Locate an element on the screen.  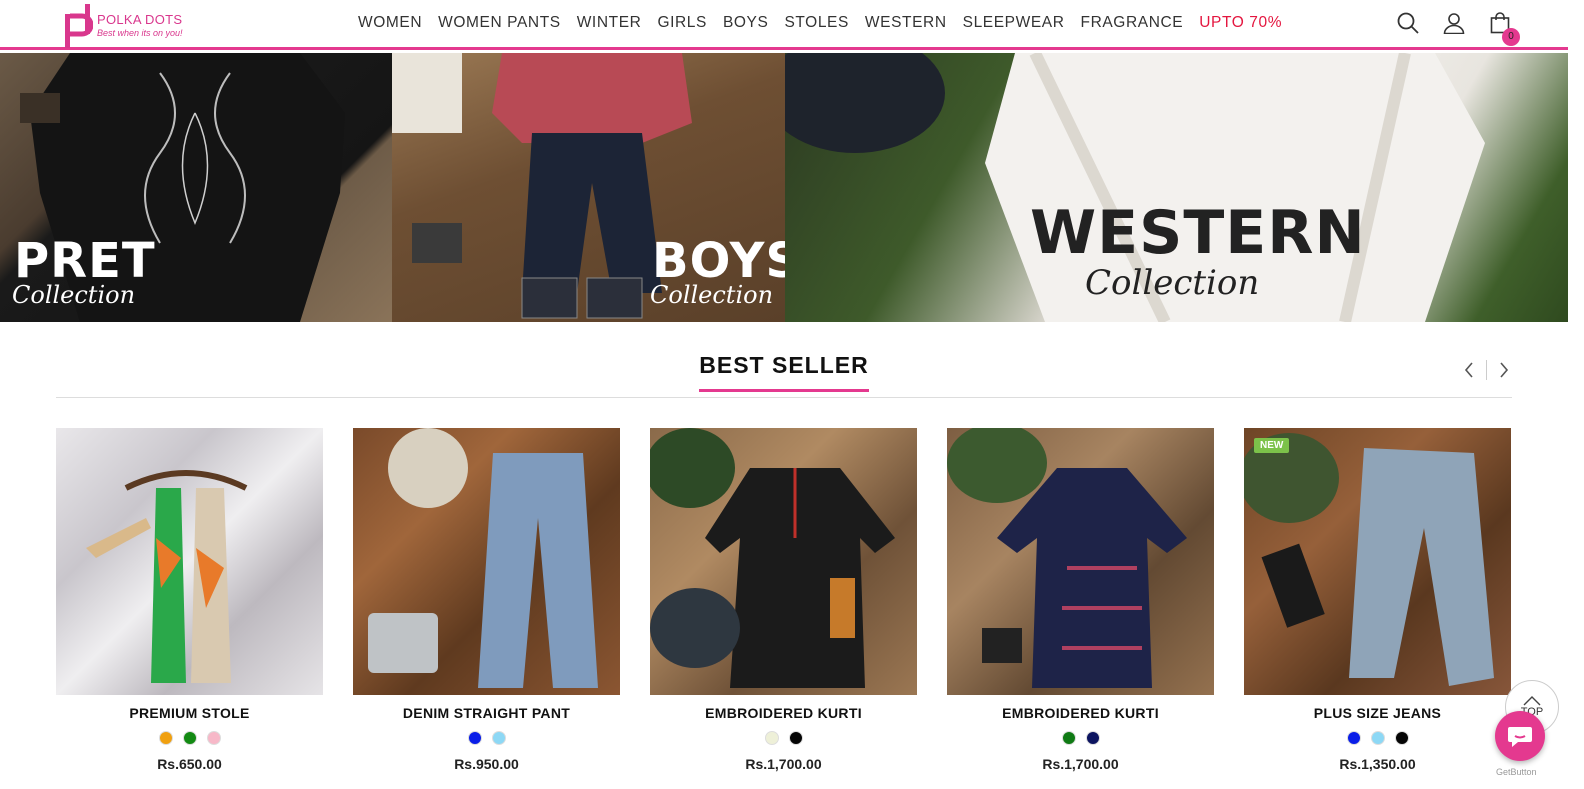
nav-item-sale: UPTO 70% is located at coordinates (1240, 23).